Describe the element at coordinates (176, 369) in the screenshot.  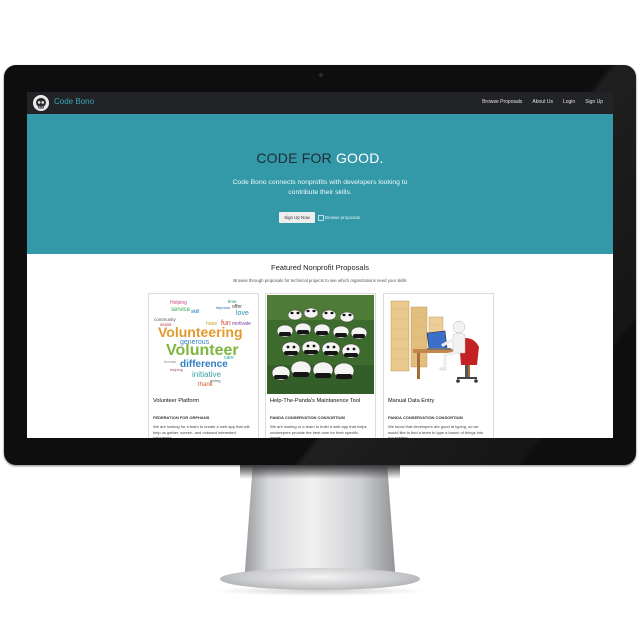
I see `word-helping-small: helping` at that location.